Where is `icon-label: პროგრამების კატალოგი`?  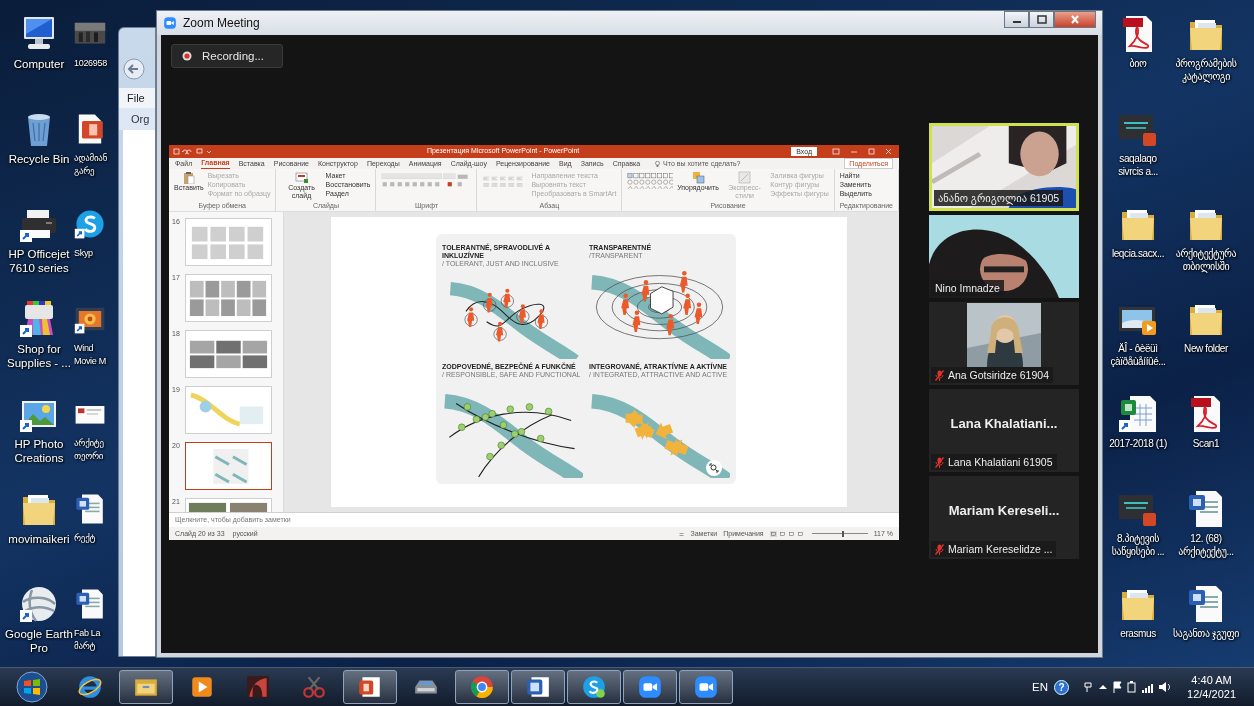 icon-label: პროგრამების კატალოგი is located at coordinates (1206, 70).